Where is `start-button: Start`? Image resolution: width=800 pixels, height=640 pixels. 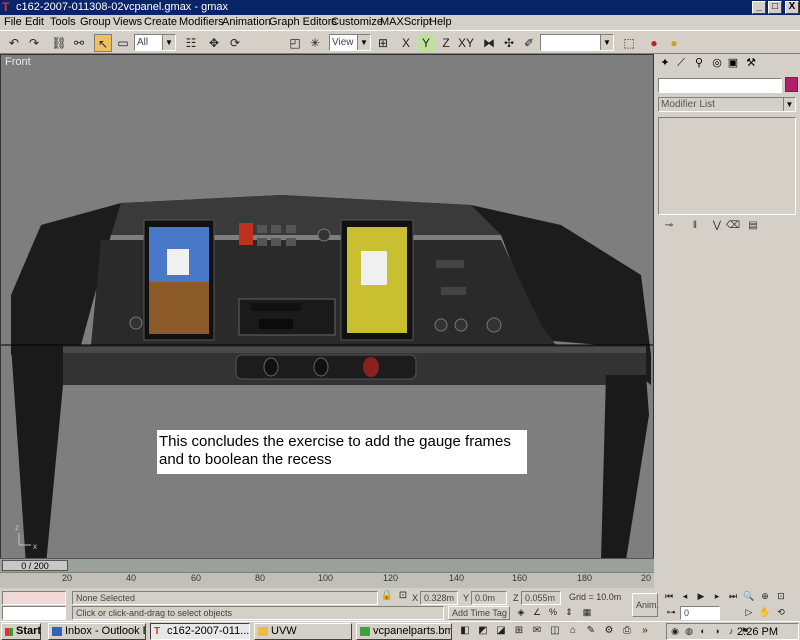 start-button: Start is located at coordinates (21, 631).